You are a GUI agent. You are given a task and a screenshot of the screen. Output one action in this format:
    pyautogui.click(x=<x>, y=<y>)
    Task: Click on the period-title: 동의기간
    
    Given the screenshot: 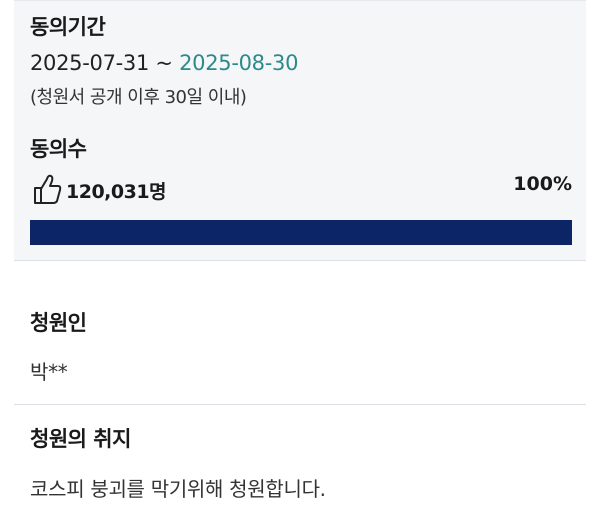 What is the action you would take?
    pyautogui.click(x=68, y=27)
    